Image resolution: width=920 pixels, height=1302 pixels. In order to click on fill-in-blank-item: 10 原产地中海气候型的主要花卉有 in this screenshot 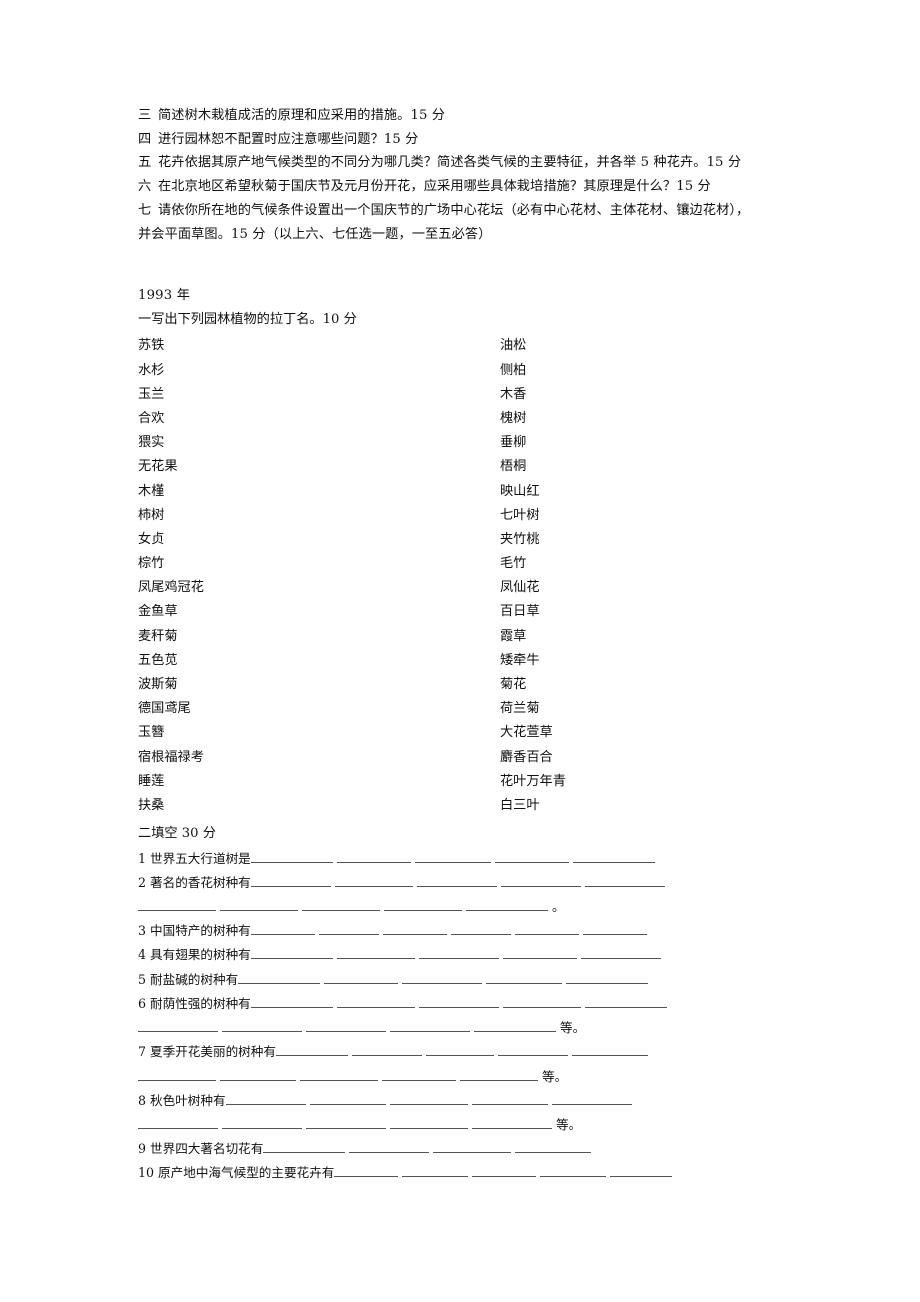, I will do `click(464, 1173)`.